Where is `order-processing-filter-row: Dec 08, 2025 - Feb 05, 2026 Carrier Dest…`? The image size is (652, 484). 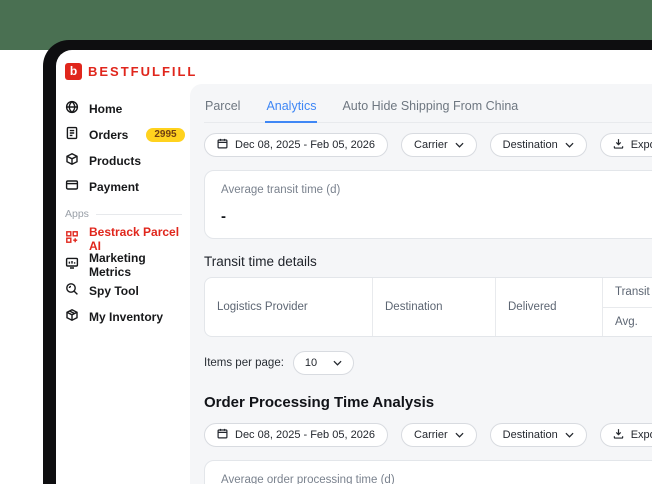
order-processing-filter-row: Dec 08, 2025 - Feb 05, 2026 Carrier Dest… is located at coordinates (428, 435).